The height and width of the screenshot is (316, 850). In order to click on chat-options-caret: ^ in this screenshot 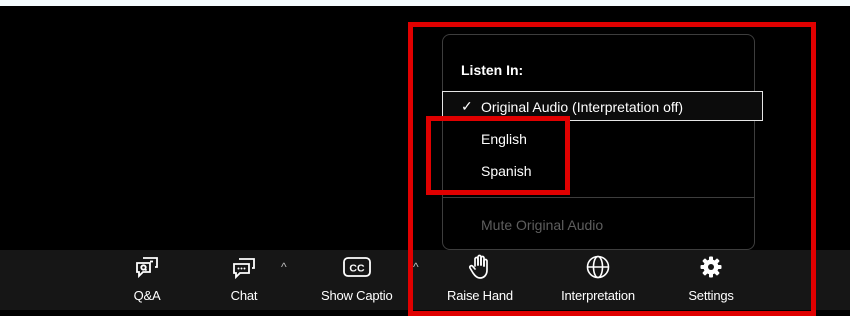, I will do `click(284, 267)`.